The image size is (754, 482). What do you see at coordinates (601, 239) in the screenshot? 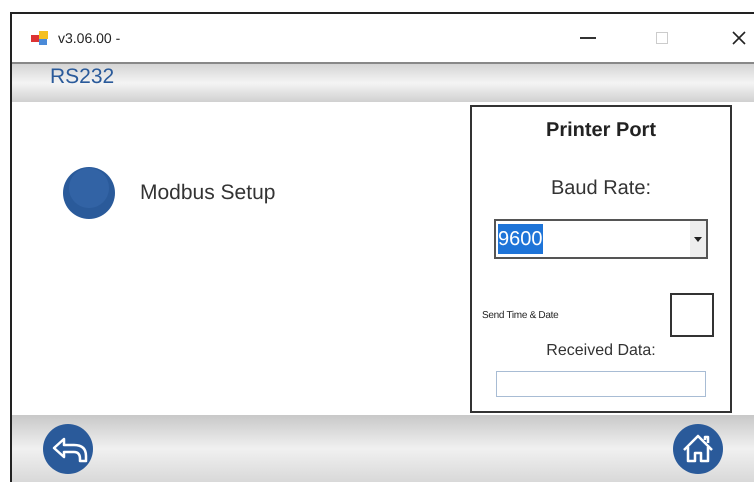
I see `baud-rate-dropdown: 9600` at bounding box center [601, 239].